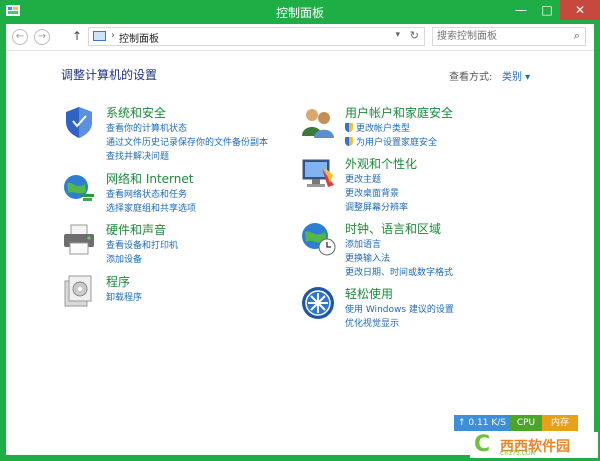  I want to click on group-title: 网络和 Internet, so click(149, 178).